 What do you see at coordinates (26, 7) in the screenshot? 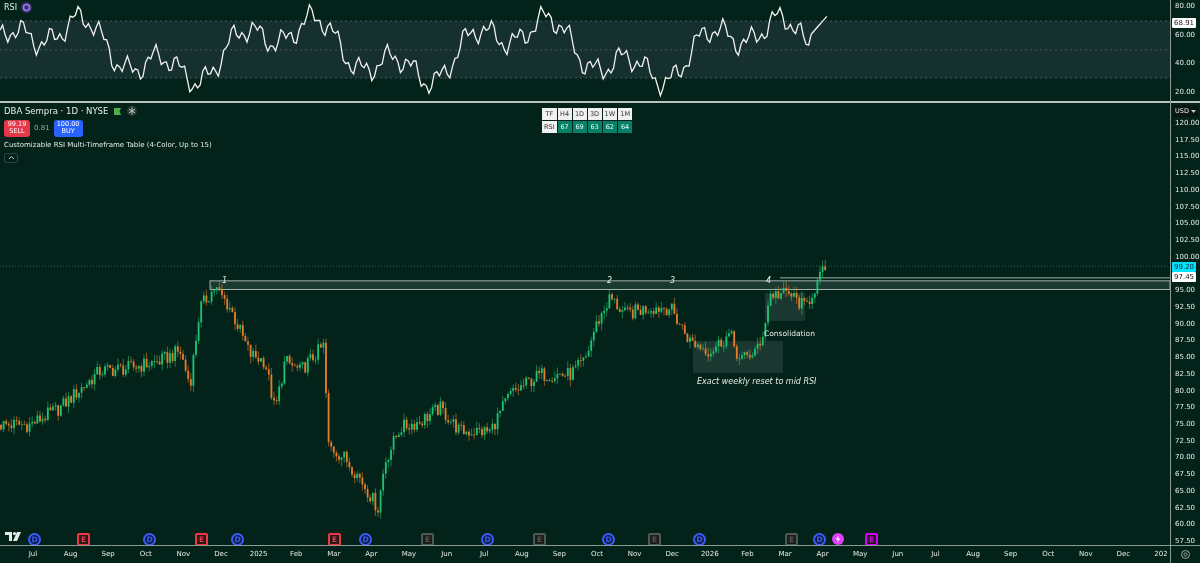
I see `indicator-icon` at bounding box center [26, 7].